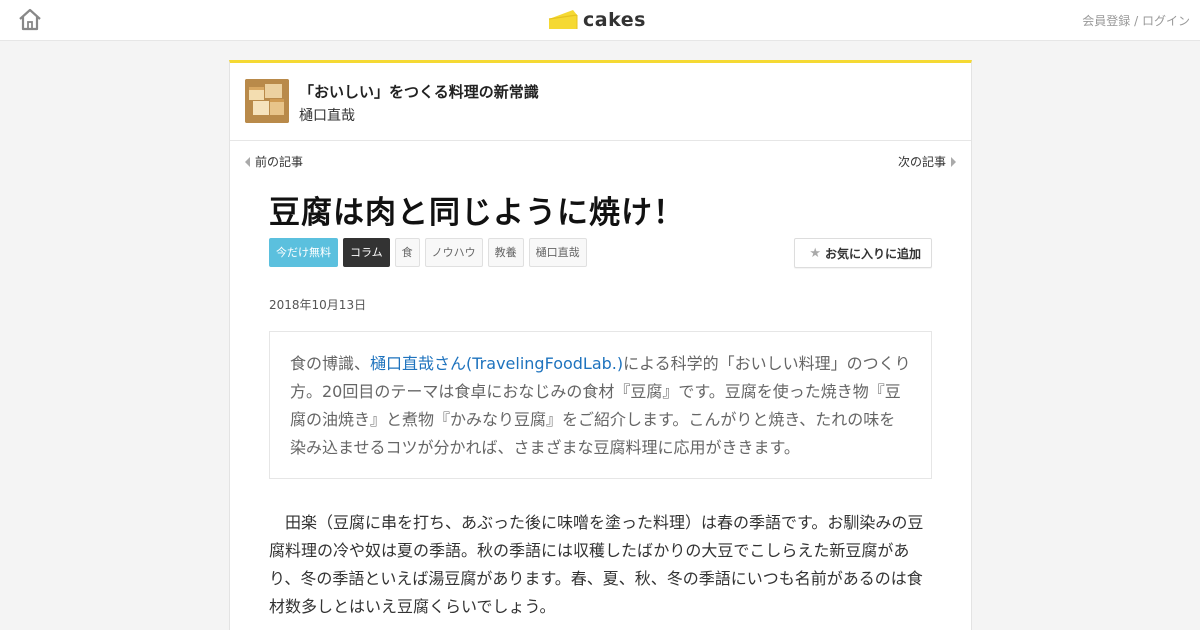 The width and height of the screenshot is (1200, 630). What do you see at coordinates (453, 252) in the screenshot?
I see `tag-knowhow: ノウハウ` at bounding box center [453, 252].